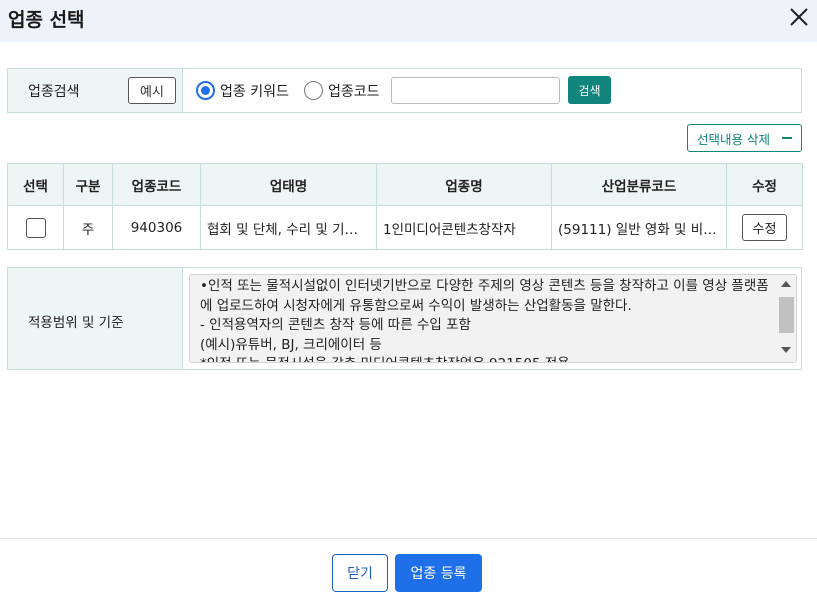 This screenshot has height=597, width=817. I want to click on radio-keyword-label: 업종 키워드, so click(254, 91).